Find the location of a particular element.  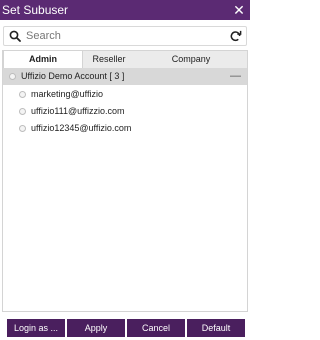

collapse-icon: — is located at coordinates (235, 76).